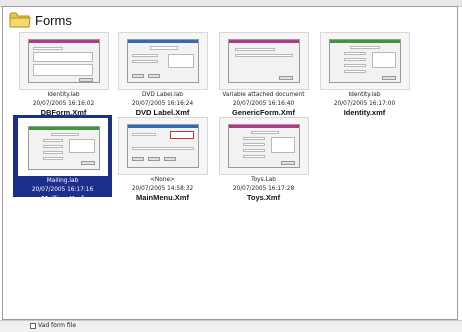 Image resolution: width=462 pixels, height=332 pixels. Describe the element at coordinates (231, 326) in the screenshot. I see `status-bar: Vad form file` at that location.